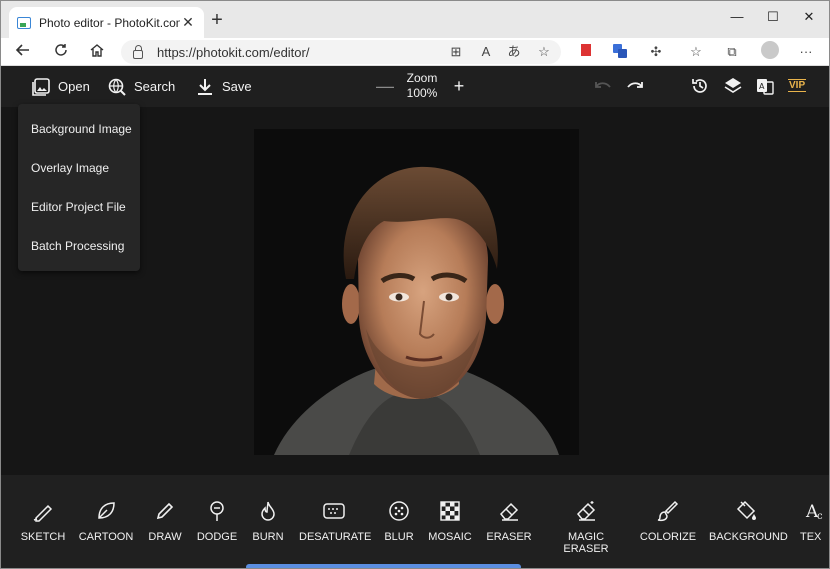 The height and width of the screenshot is (569, 830). What do you see at coordinates (700, 88) in the screenshot?
I see `history-icon` at bounding box center [700, 88].